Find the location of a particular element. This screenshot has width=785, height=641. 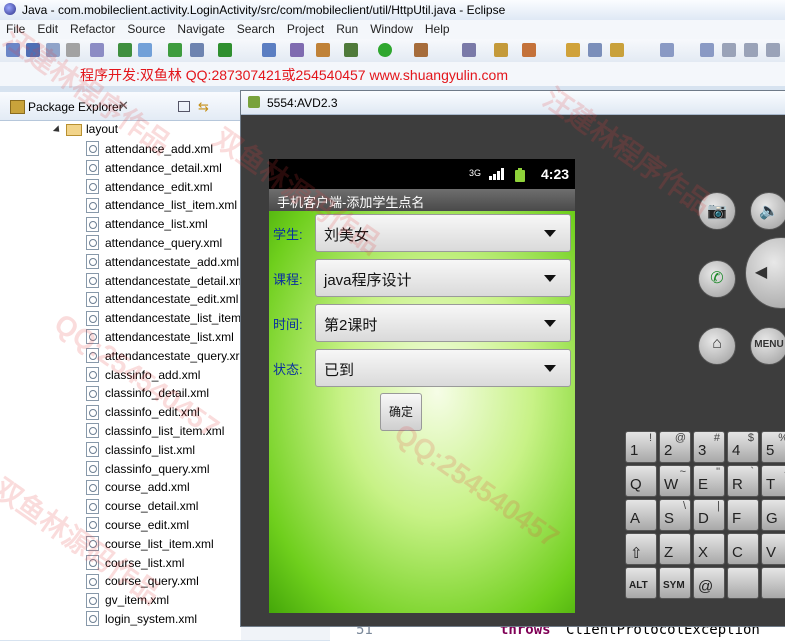

back-icon is located at coordinates (667, 50).